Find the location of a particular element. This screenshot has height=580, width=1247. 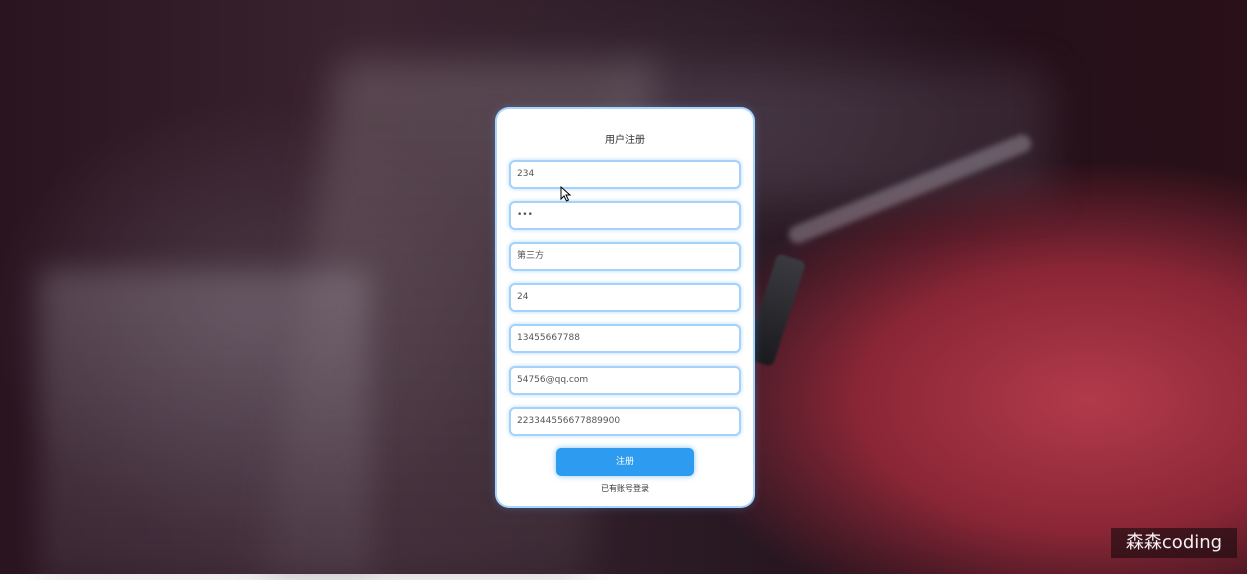

background-blur-shape is located at coordinates (205, 425).